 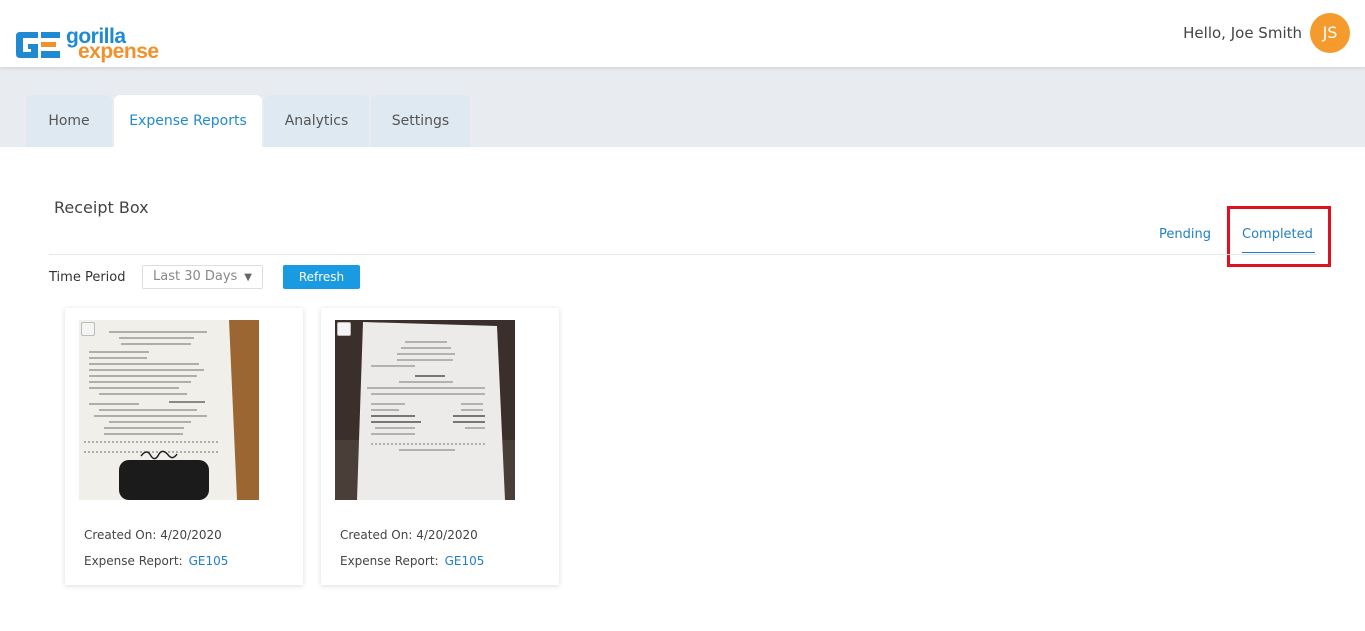 I want to click on cafe-receipt-image, so click(x=425, y=410).